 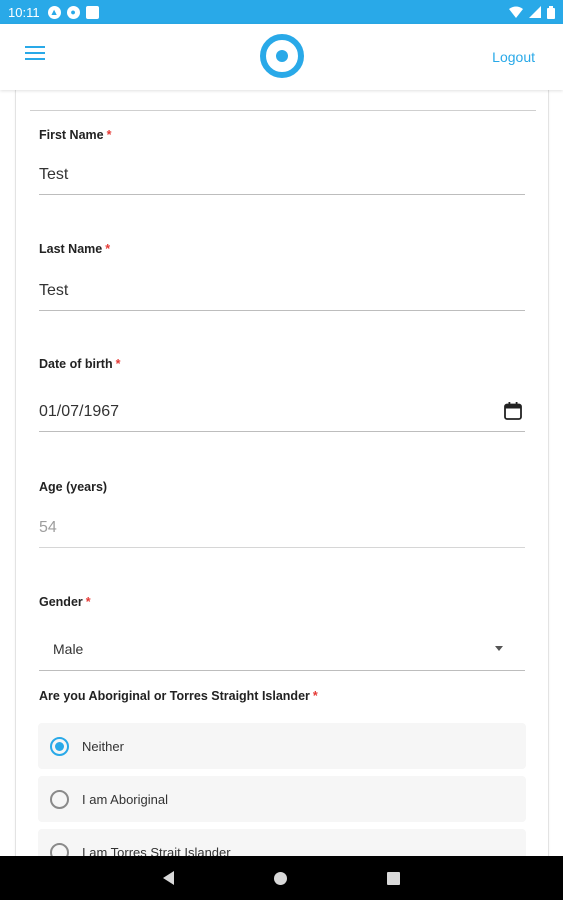 I want to click on dob-value: 01/07/1967, so click(x=79, y=411).